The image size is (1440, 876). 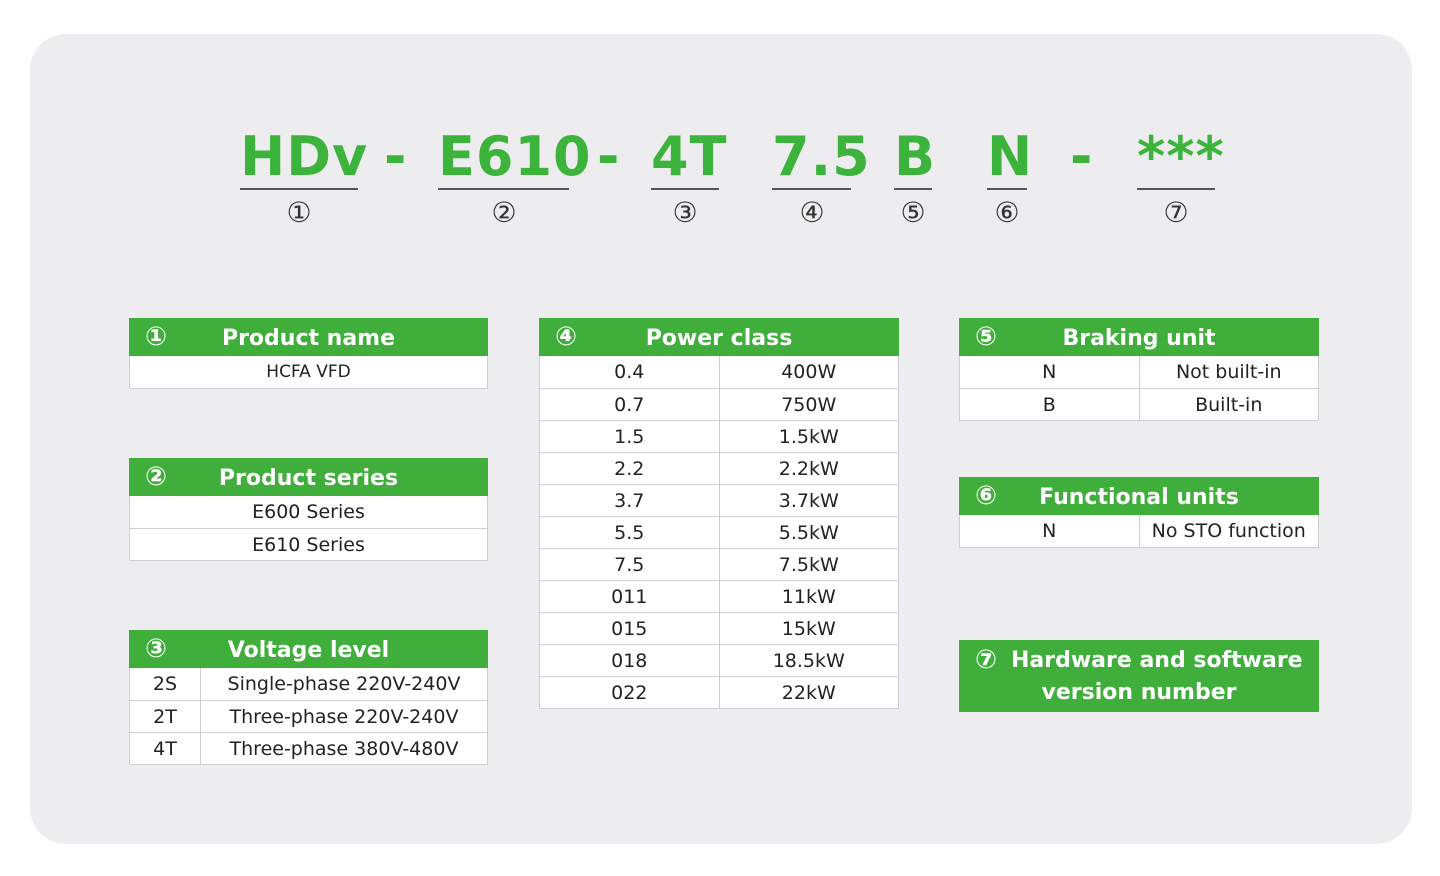 What do you see at coordinates (165, 749) in the screenshot?
I see `table-cell: 4T` at bounding box center [165, 749].